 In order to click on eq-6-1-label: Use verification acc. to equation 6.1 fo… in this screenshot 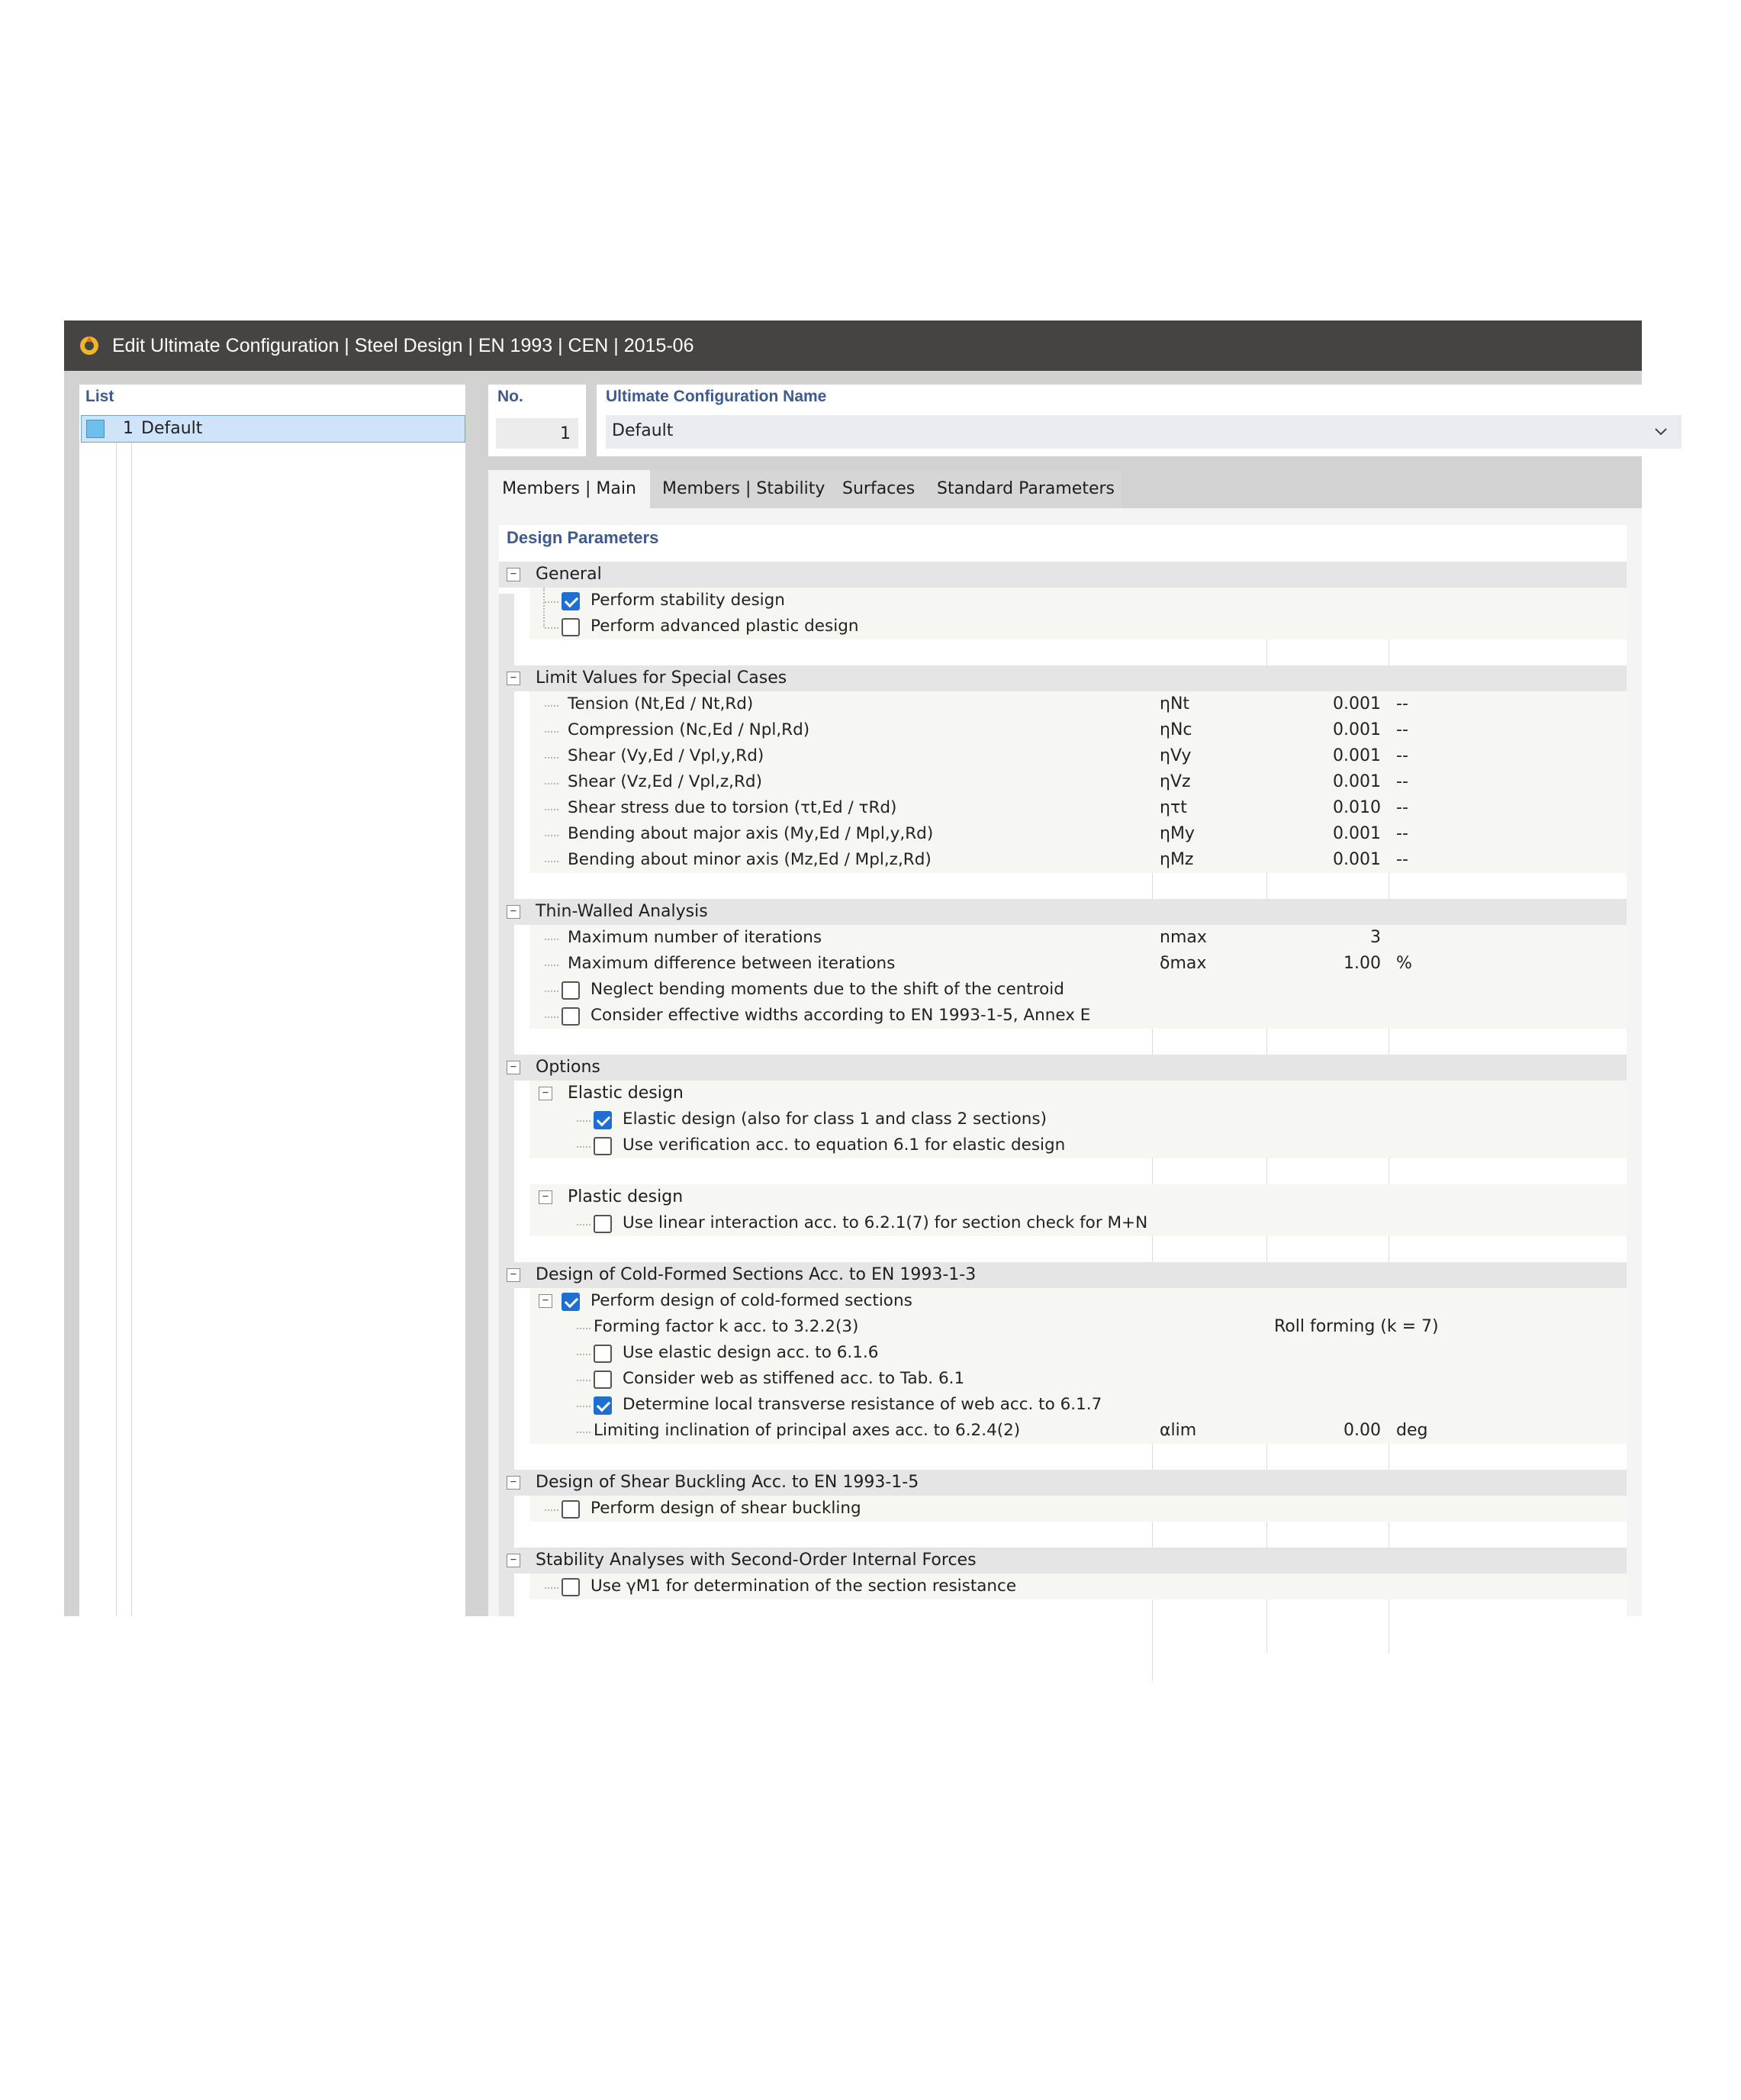, I will do `click(844, 1145)`.